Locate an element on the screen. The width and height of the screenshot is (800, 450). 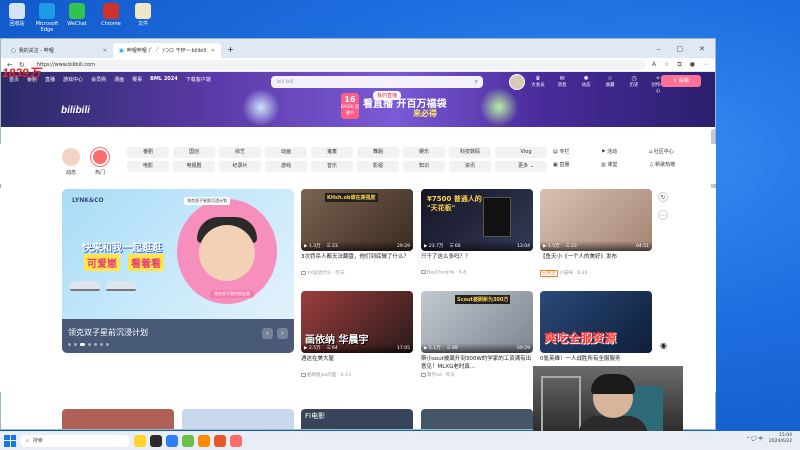
channel-chip: 音乐 is located at coordinates (332, 166).